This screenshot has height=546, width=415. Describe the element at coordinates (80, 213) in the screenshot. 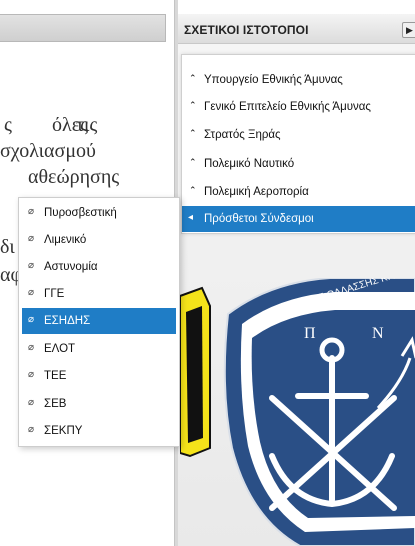

I see `submenu-item-label: Πυροσβεστική` at that location.